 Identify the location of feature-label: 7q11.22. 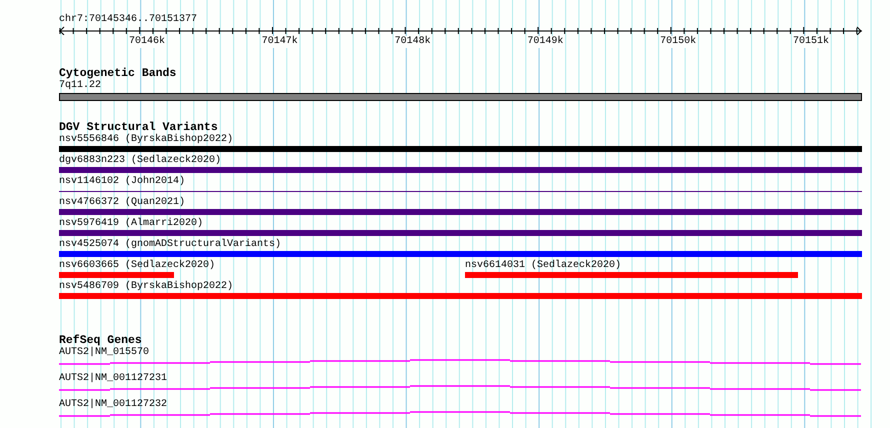
(80, 86).